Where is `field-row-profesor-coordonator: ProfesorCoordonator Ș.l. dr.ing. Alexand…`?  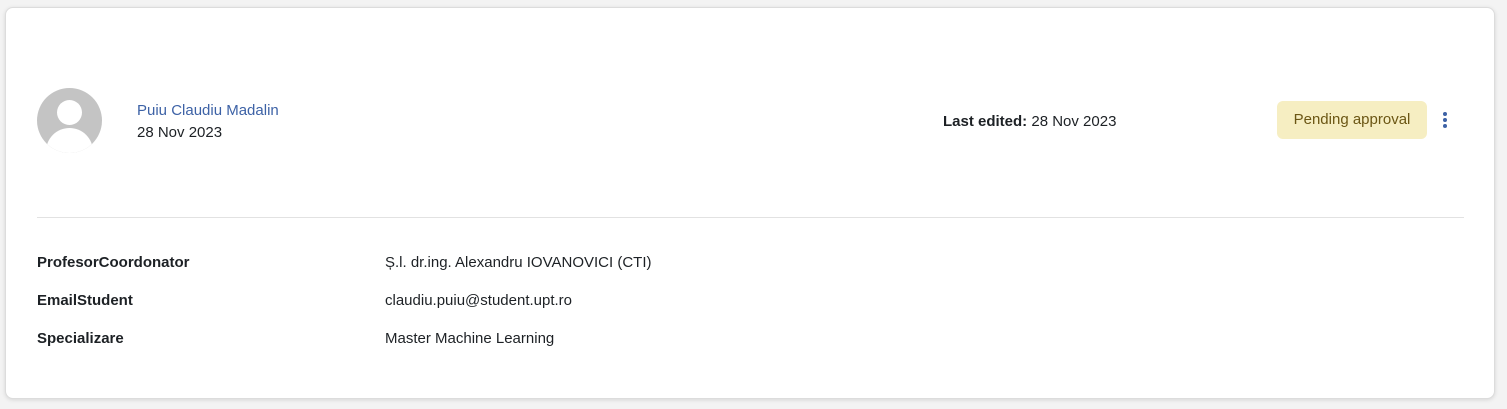
field-row-profesor-coordonator: ProfesorCoordonator Ș.l. dr.ing. Alexand… is located at coordinates (747, 267).